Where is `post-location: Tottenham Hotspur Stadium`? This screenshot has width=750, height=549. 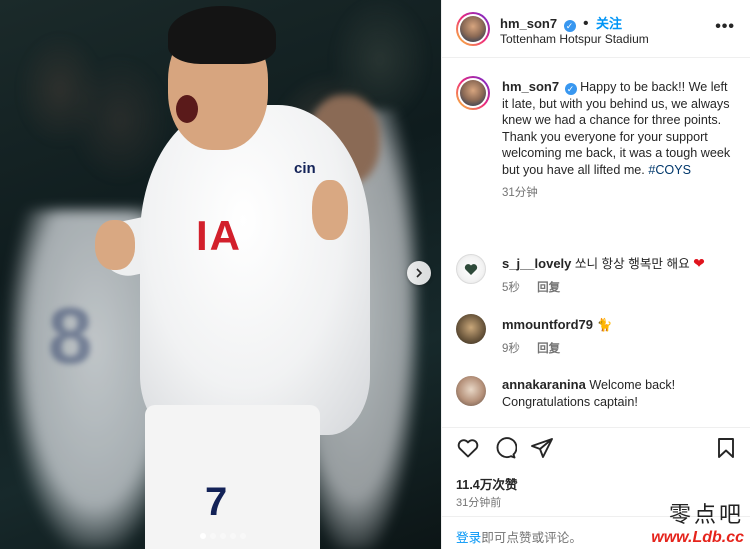 post-location: Tottenham Hotspur Stadium is located at coordinates (574, 39).